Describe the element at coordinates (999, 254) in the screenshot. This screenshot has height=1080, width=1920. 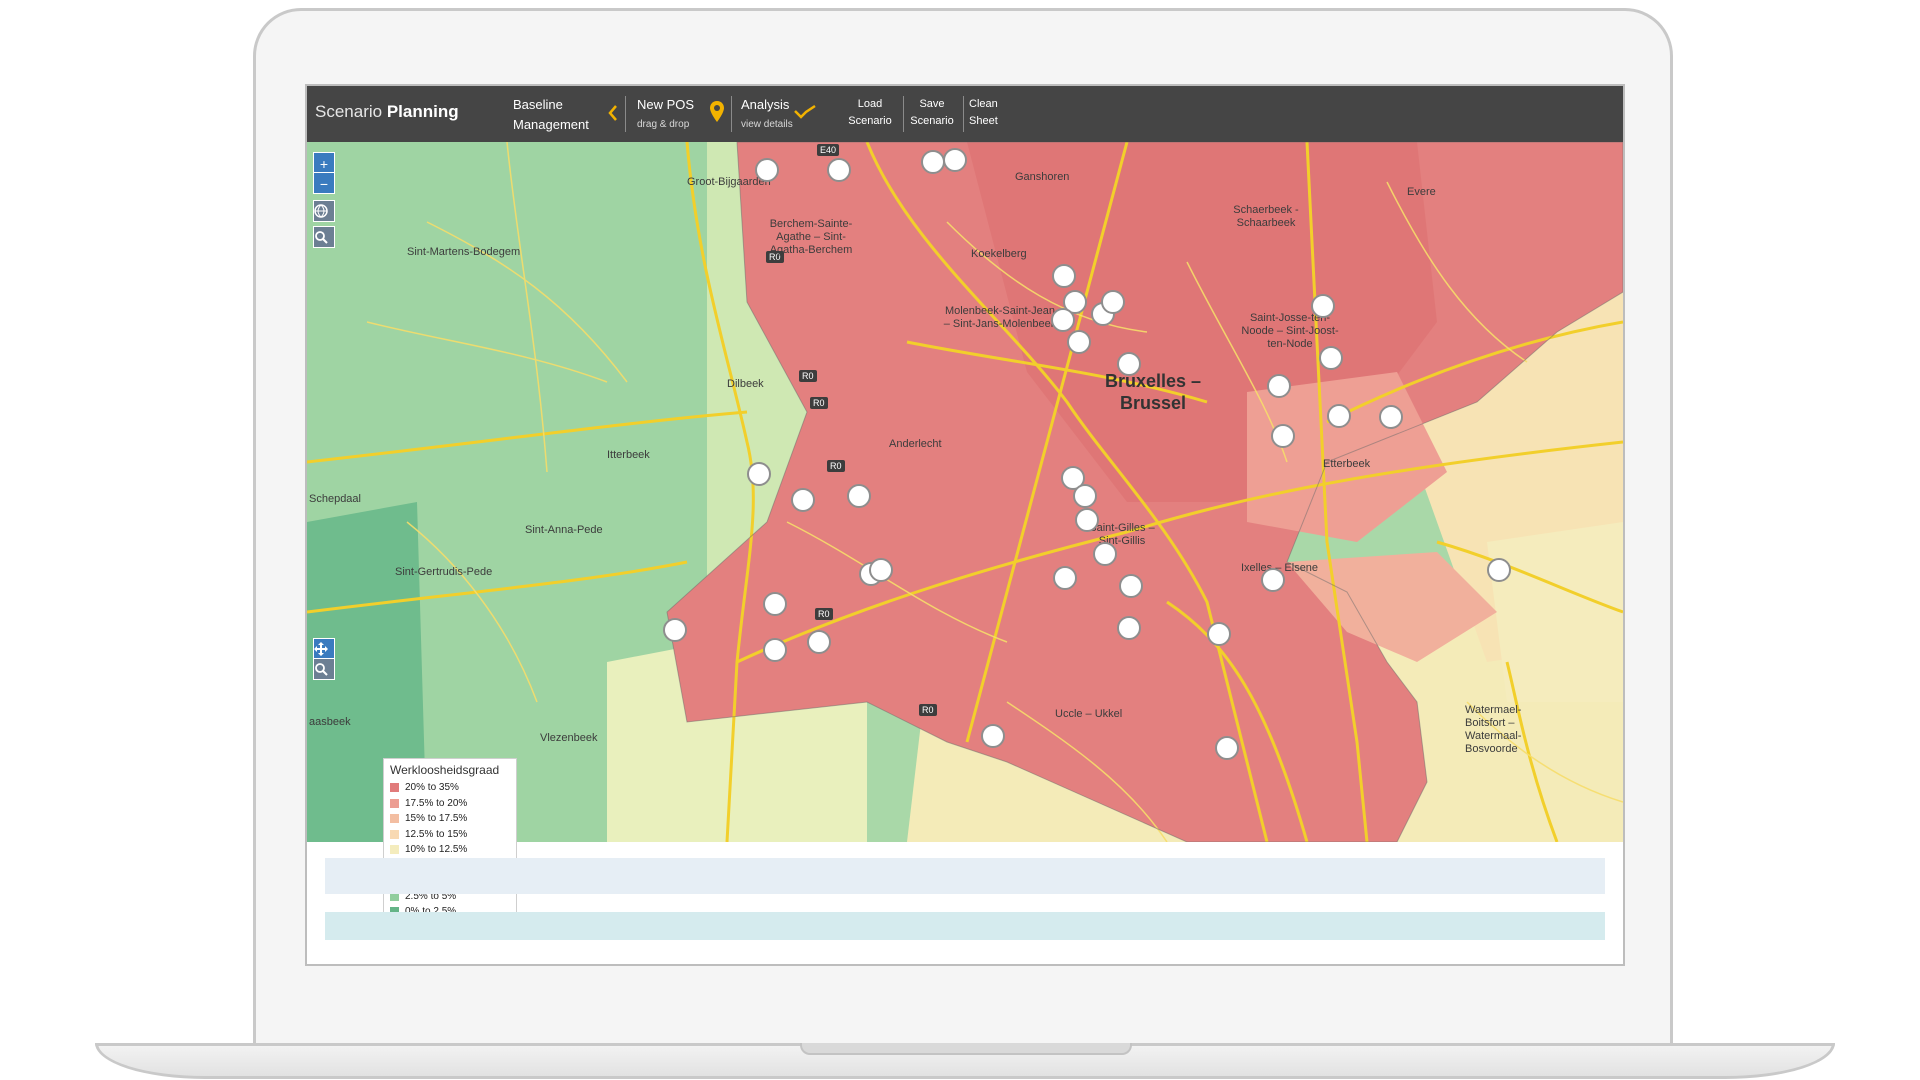
I see `place-label: Koekelberg` at that location.